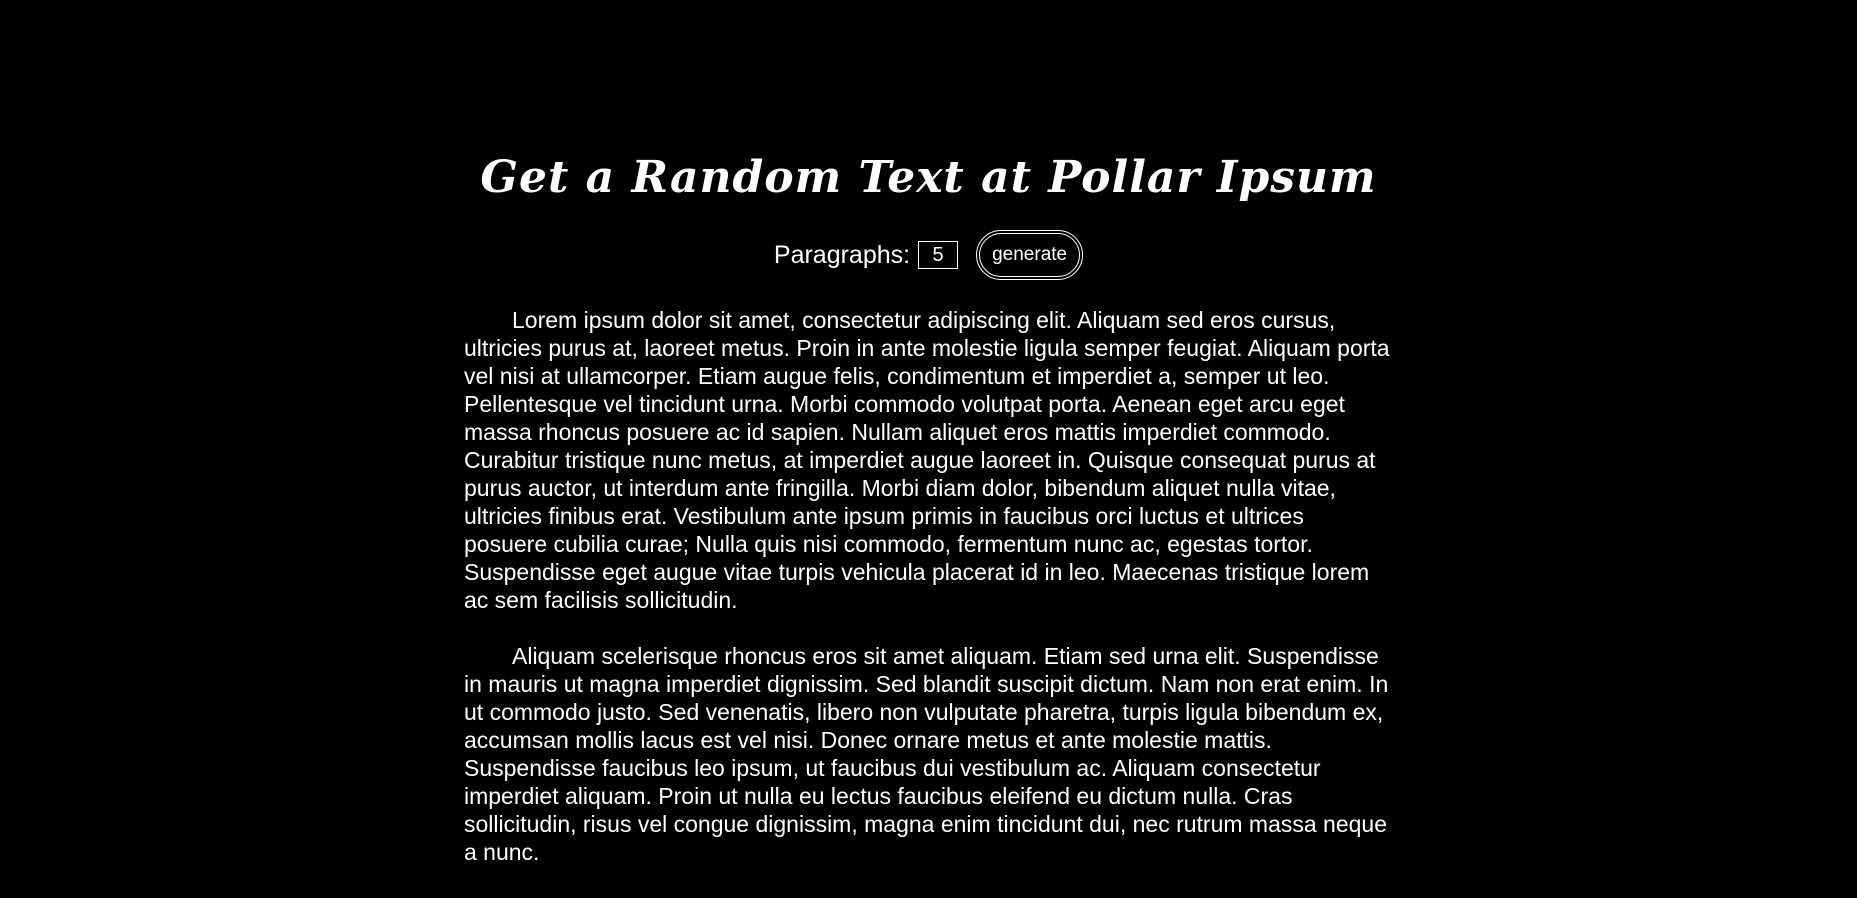  What do you see at coordinates (928, 177) in the screenshot?
I see `page-title: Get a Random Text at Pollar Ipsum` at bounding box center [928, 177].